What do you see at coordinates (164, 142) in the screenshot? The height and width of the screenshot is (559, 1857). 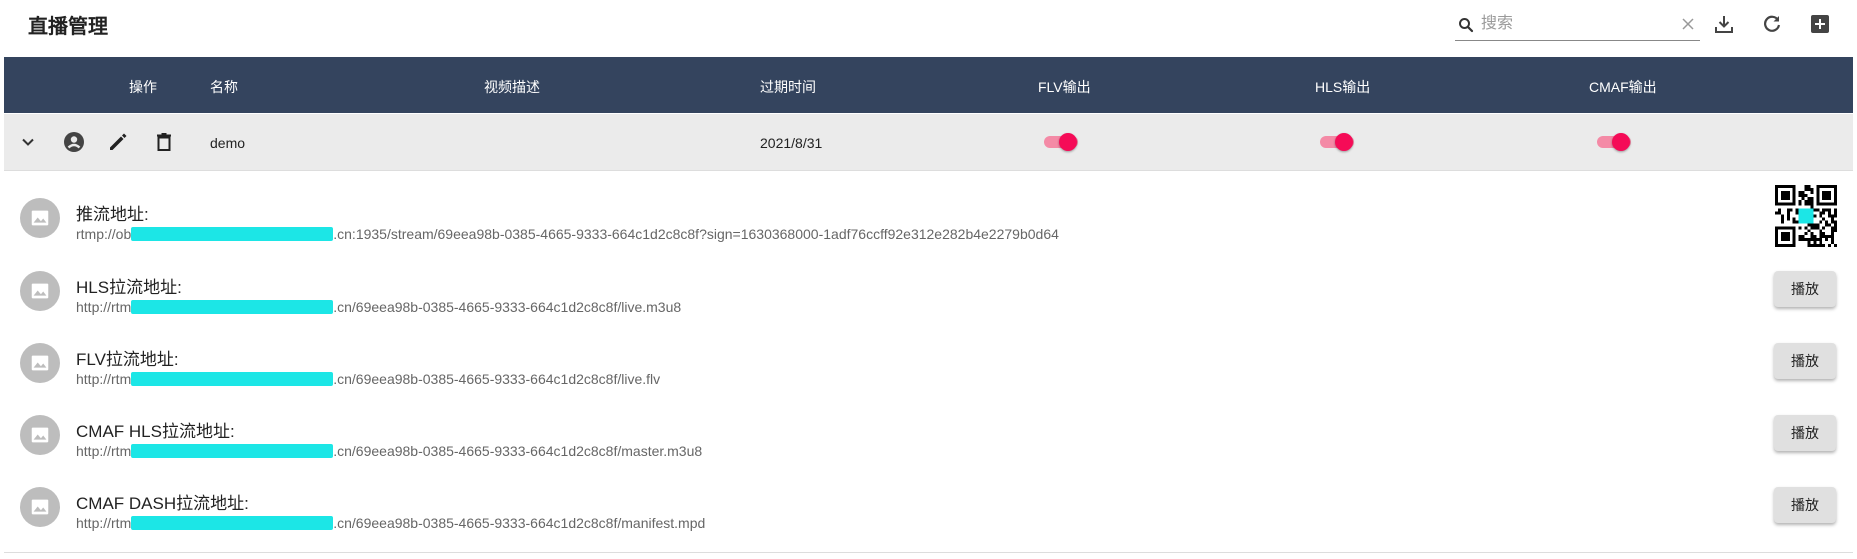 I see `trash-icon` at bounding box center [164, 142].